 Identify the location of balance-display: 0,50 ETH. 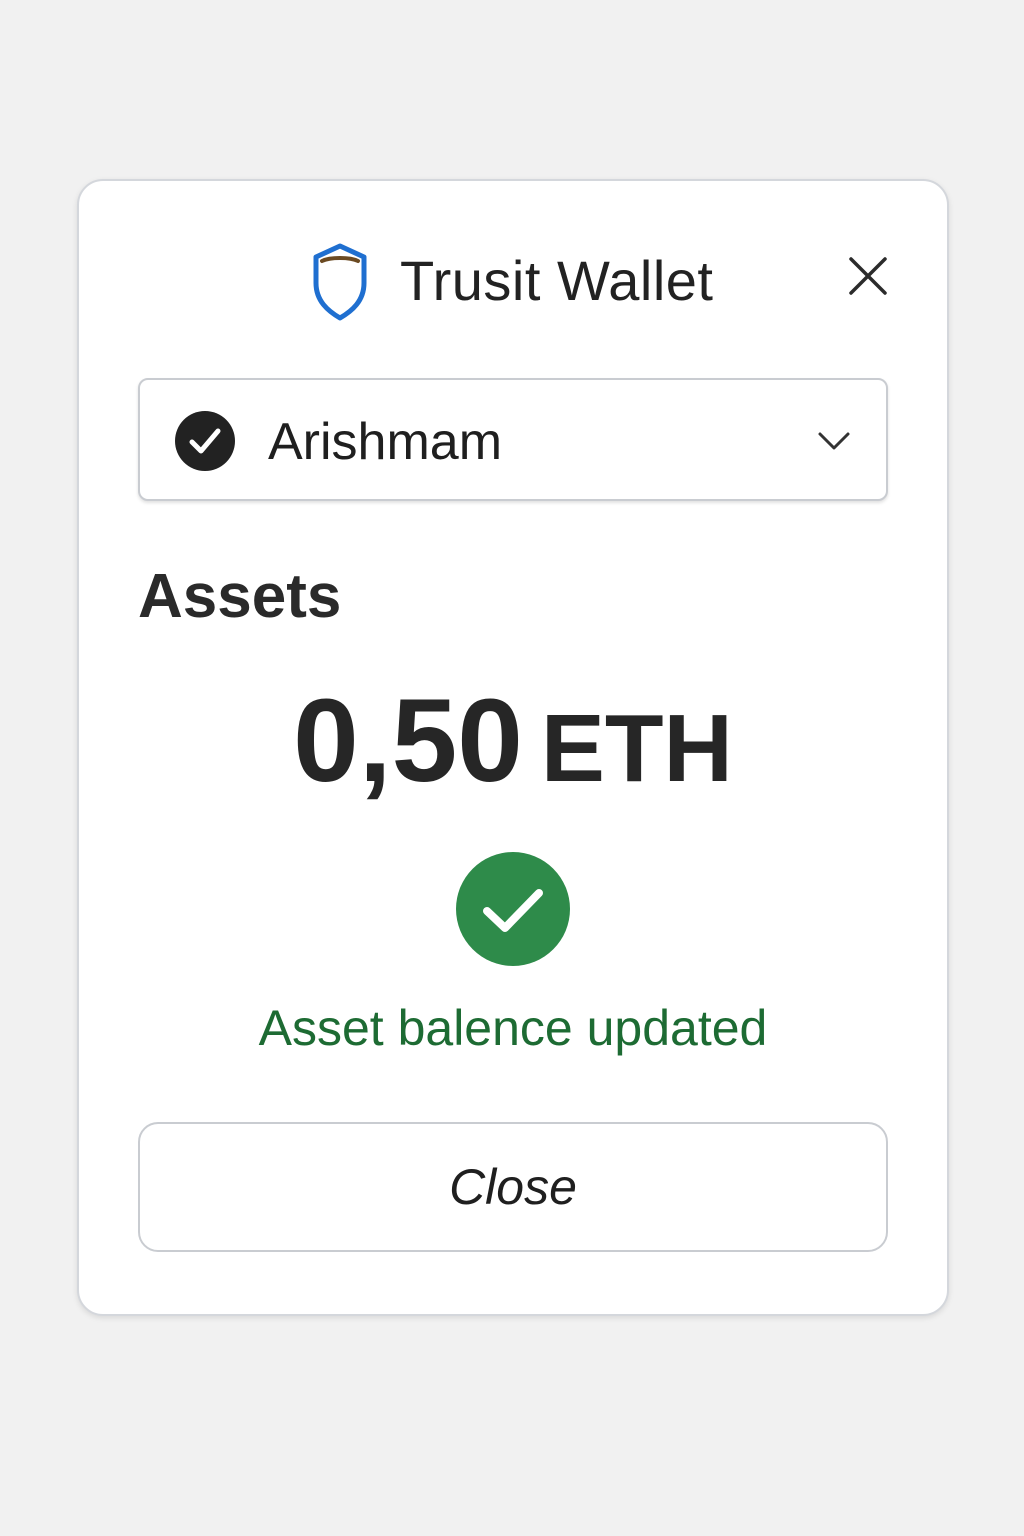
(513, 759).